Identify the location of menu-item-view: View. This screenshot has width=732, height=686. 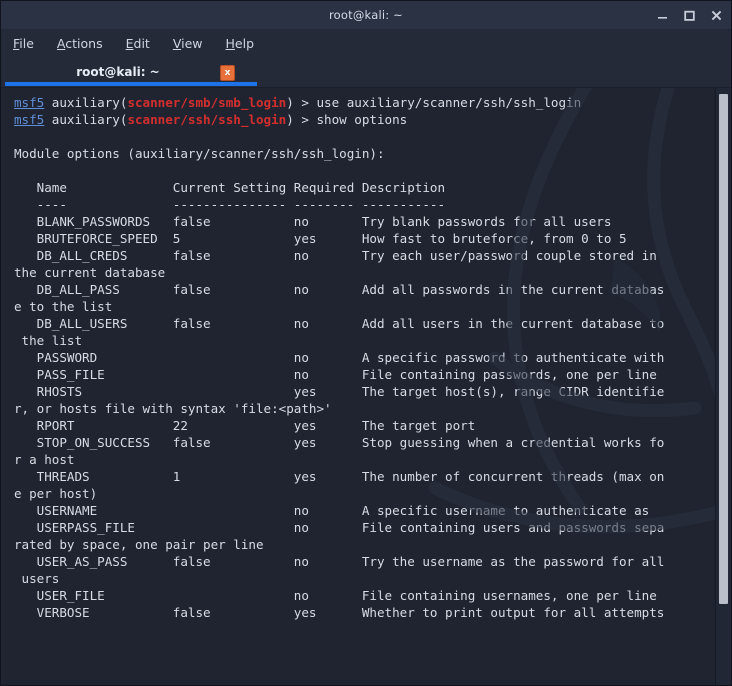
(188, 43).